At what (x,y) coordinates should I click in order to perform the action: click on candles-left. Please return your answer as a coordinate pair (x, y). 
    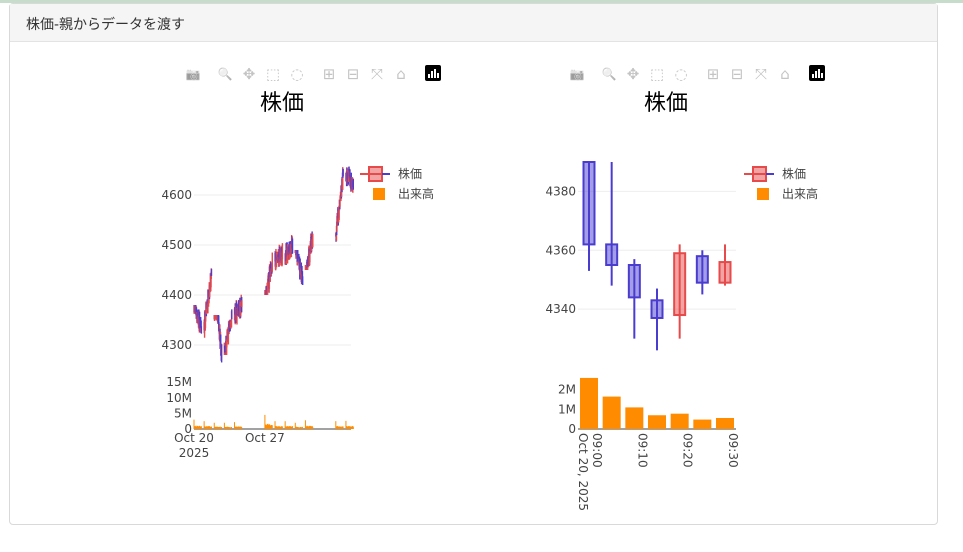
    Looking at the image, I should click on (274, 264).